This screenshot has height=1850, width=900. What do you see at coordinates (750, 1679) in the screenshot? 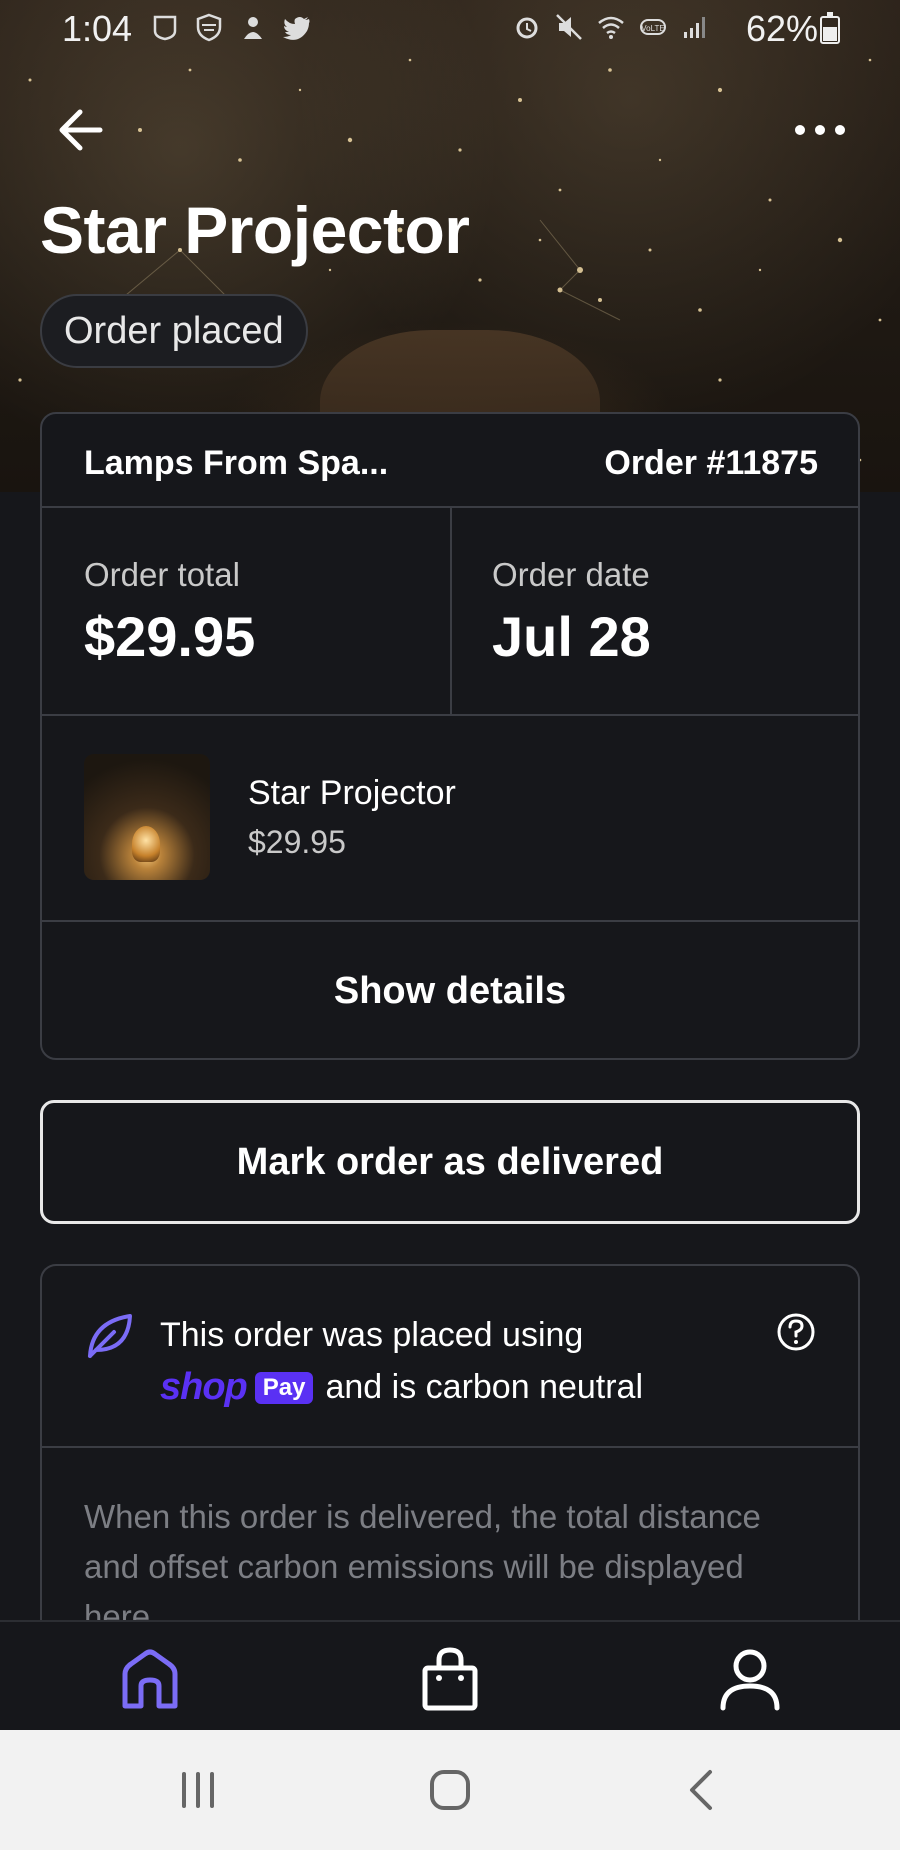
I see `profile-icon` at bounding box center [750, 1679].